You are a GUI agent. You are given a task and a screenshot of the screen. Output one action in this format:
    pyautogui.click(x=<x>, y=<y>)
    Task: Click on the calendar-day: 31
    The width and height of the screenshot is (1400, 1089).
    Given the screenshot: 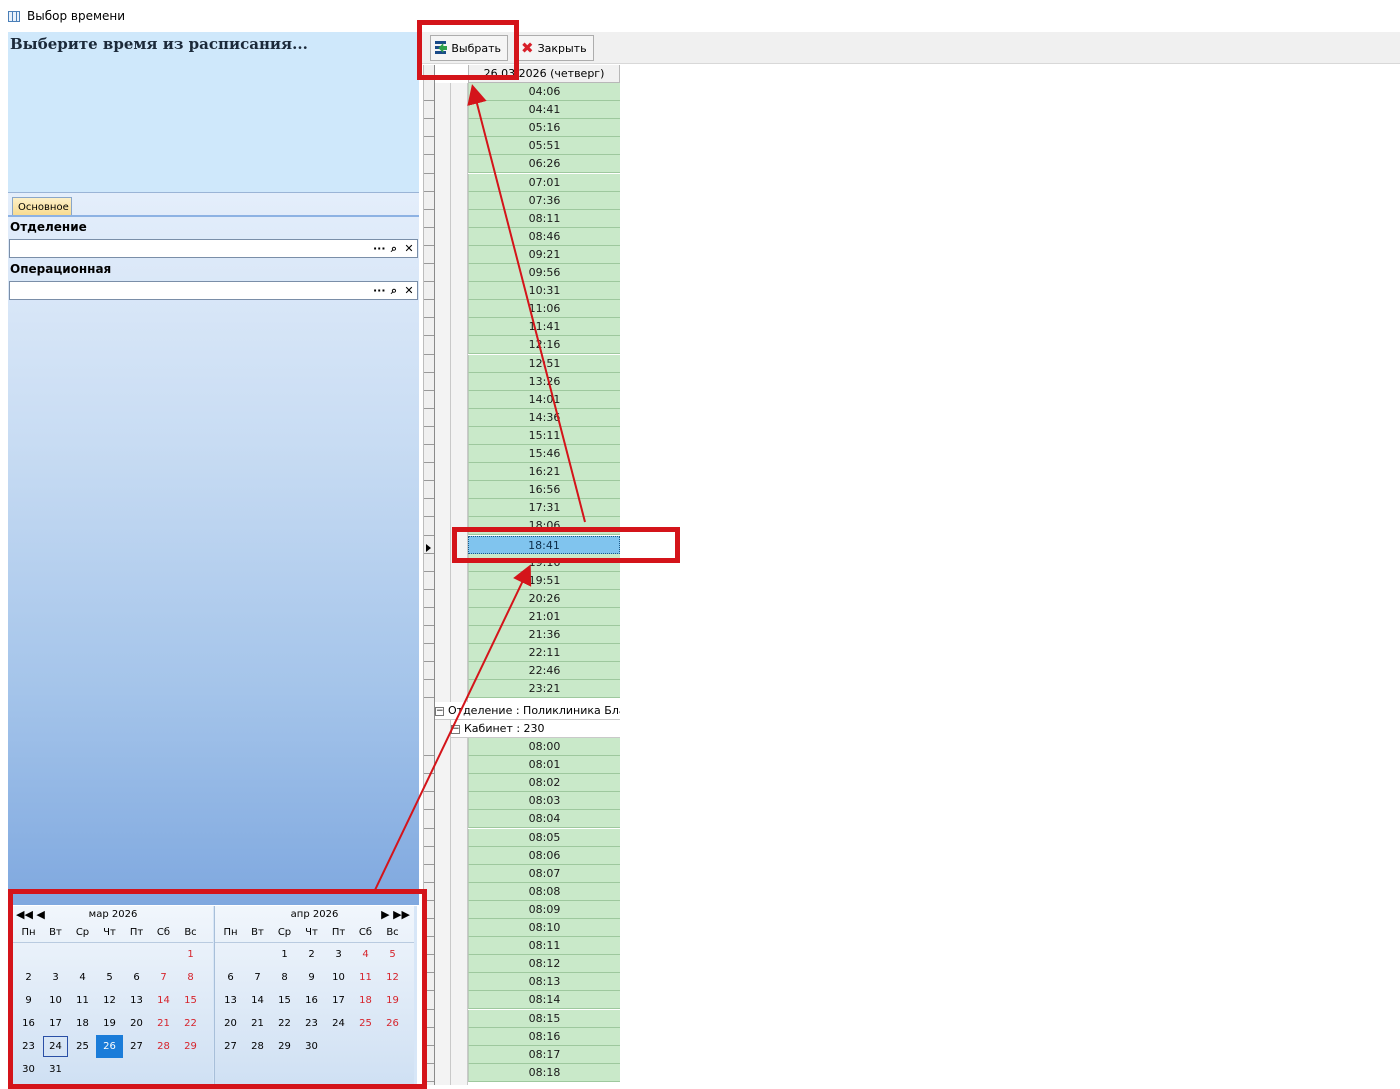 What is the action you would take?
    pyautogui.click(x=55, y=1069)
    